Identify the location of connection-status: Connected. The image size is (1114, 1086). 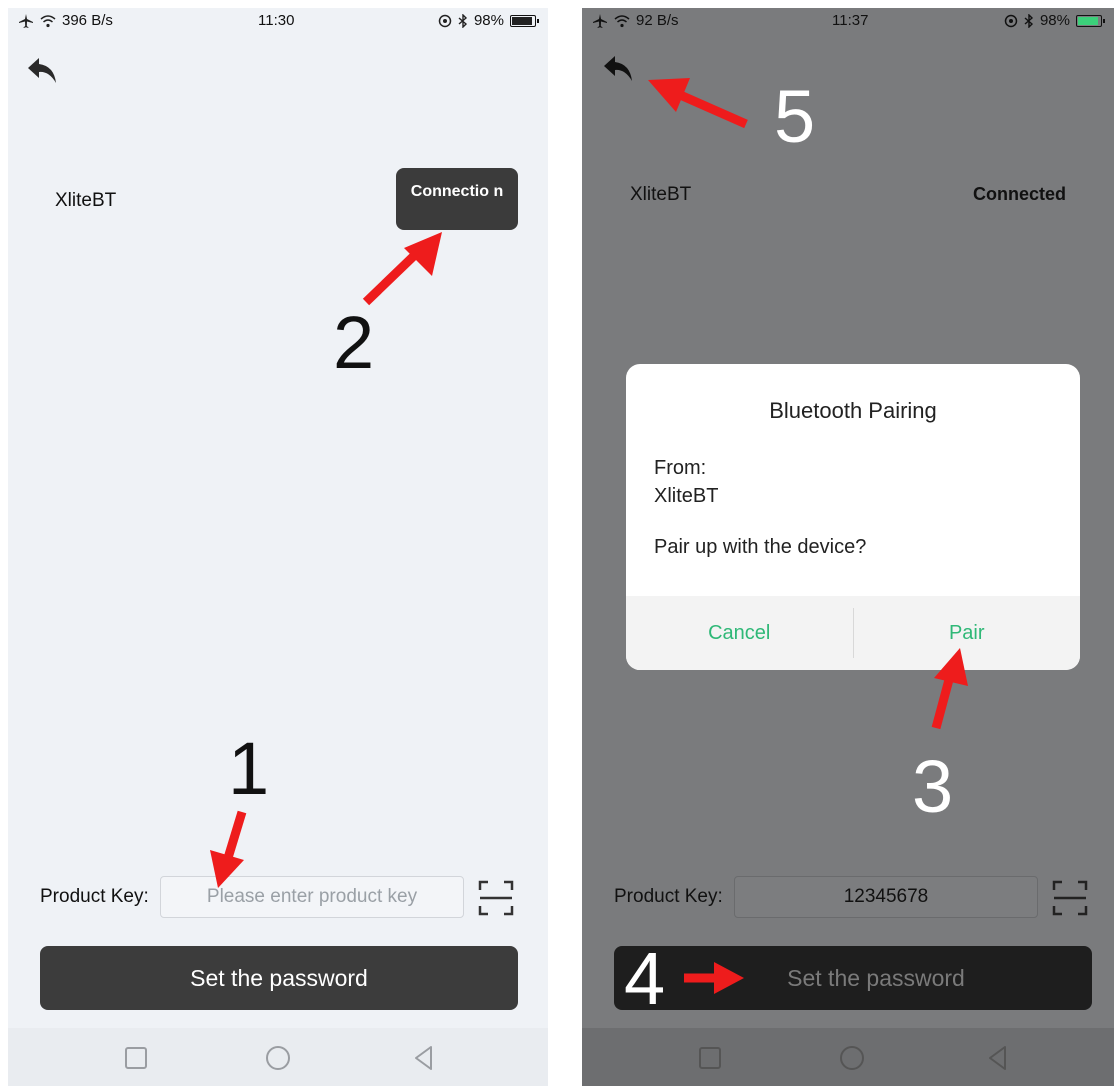
(1019, 194).